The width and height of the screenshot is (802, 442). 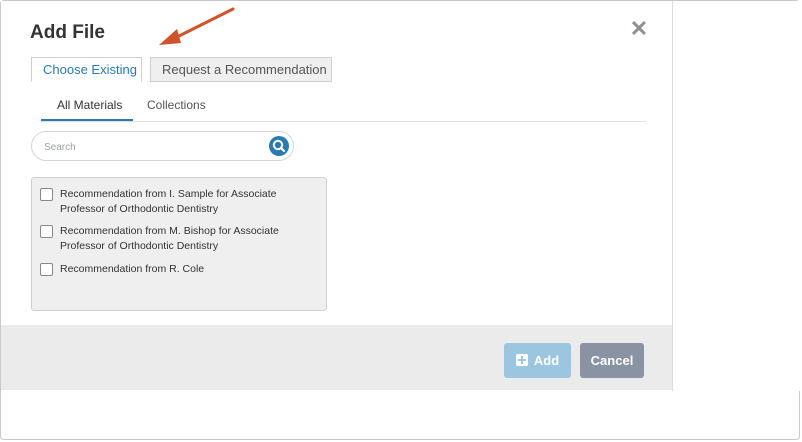 I want to click on search-icon, so click(x=279, y=146).